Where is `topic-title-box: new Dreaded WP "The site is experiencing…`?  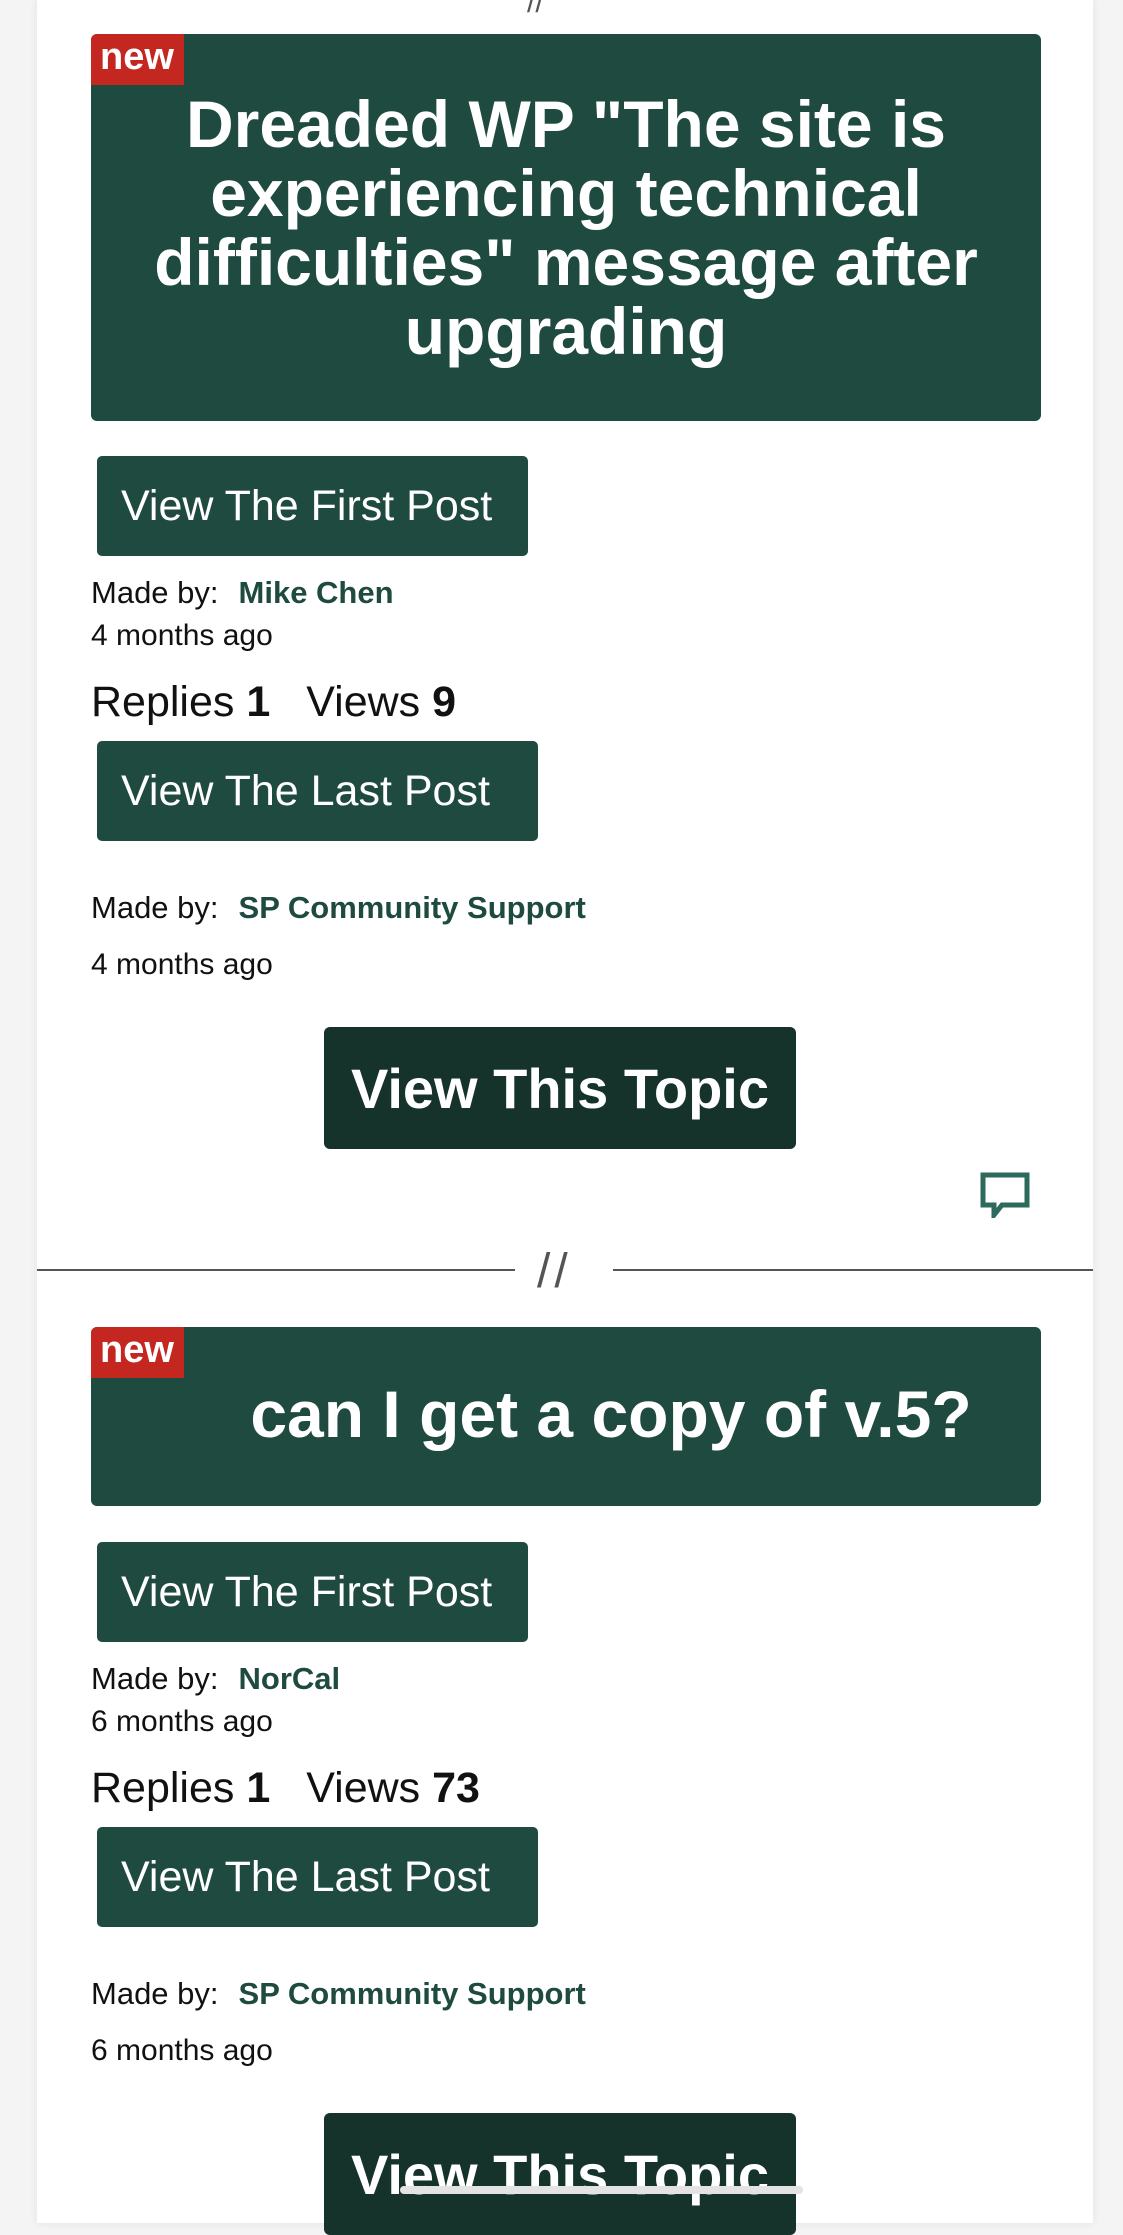 topic-title-box: new Dreaded WP "The site is experiencing… is located at coordinates (566, 227).